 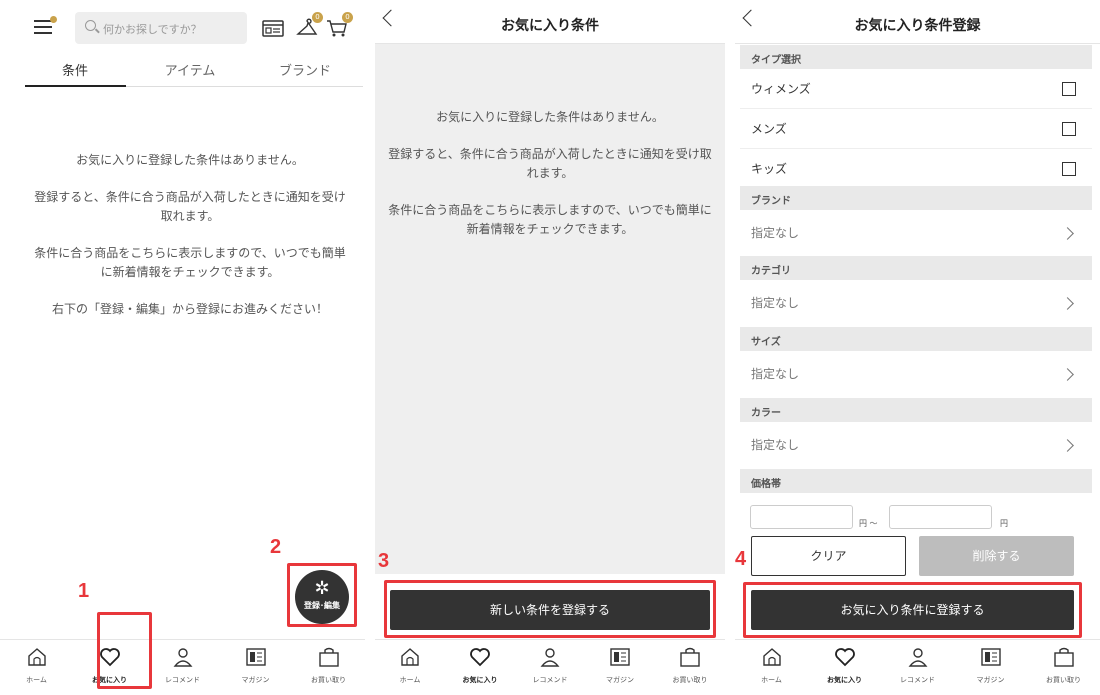 What do you see at coordinates (775, 445) in the screenshot?
I see `color-value: 指定なし` at bounding box center [775, 445].